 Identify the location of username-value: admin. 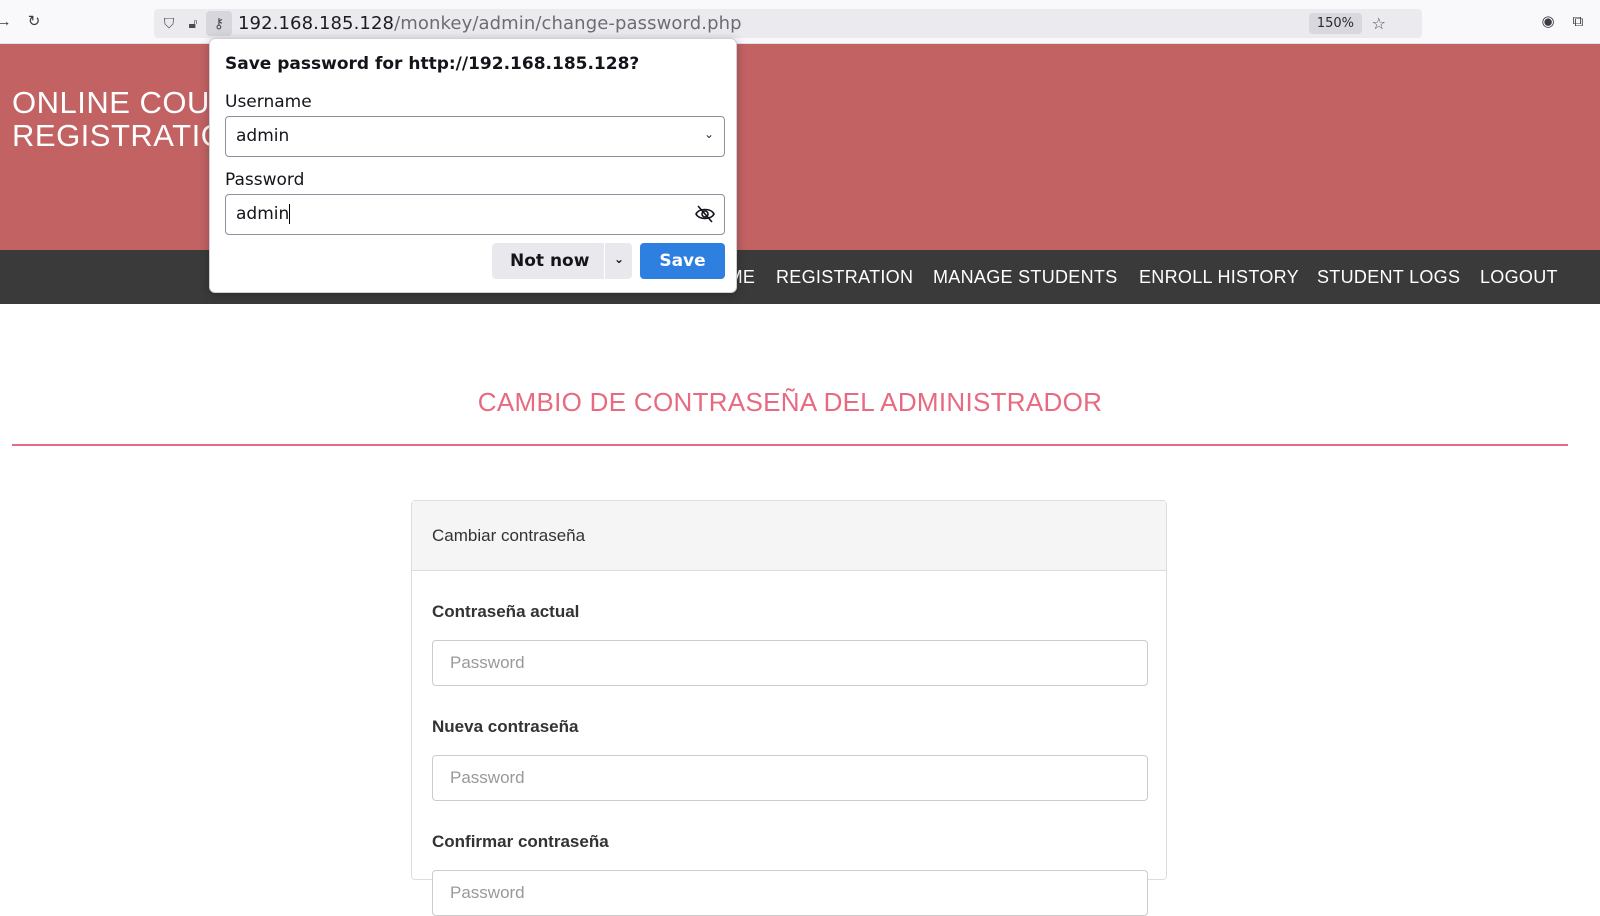
(263, 136).